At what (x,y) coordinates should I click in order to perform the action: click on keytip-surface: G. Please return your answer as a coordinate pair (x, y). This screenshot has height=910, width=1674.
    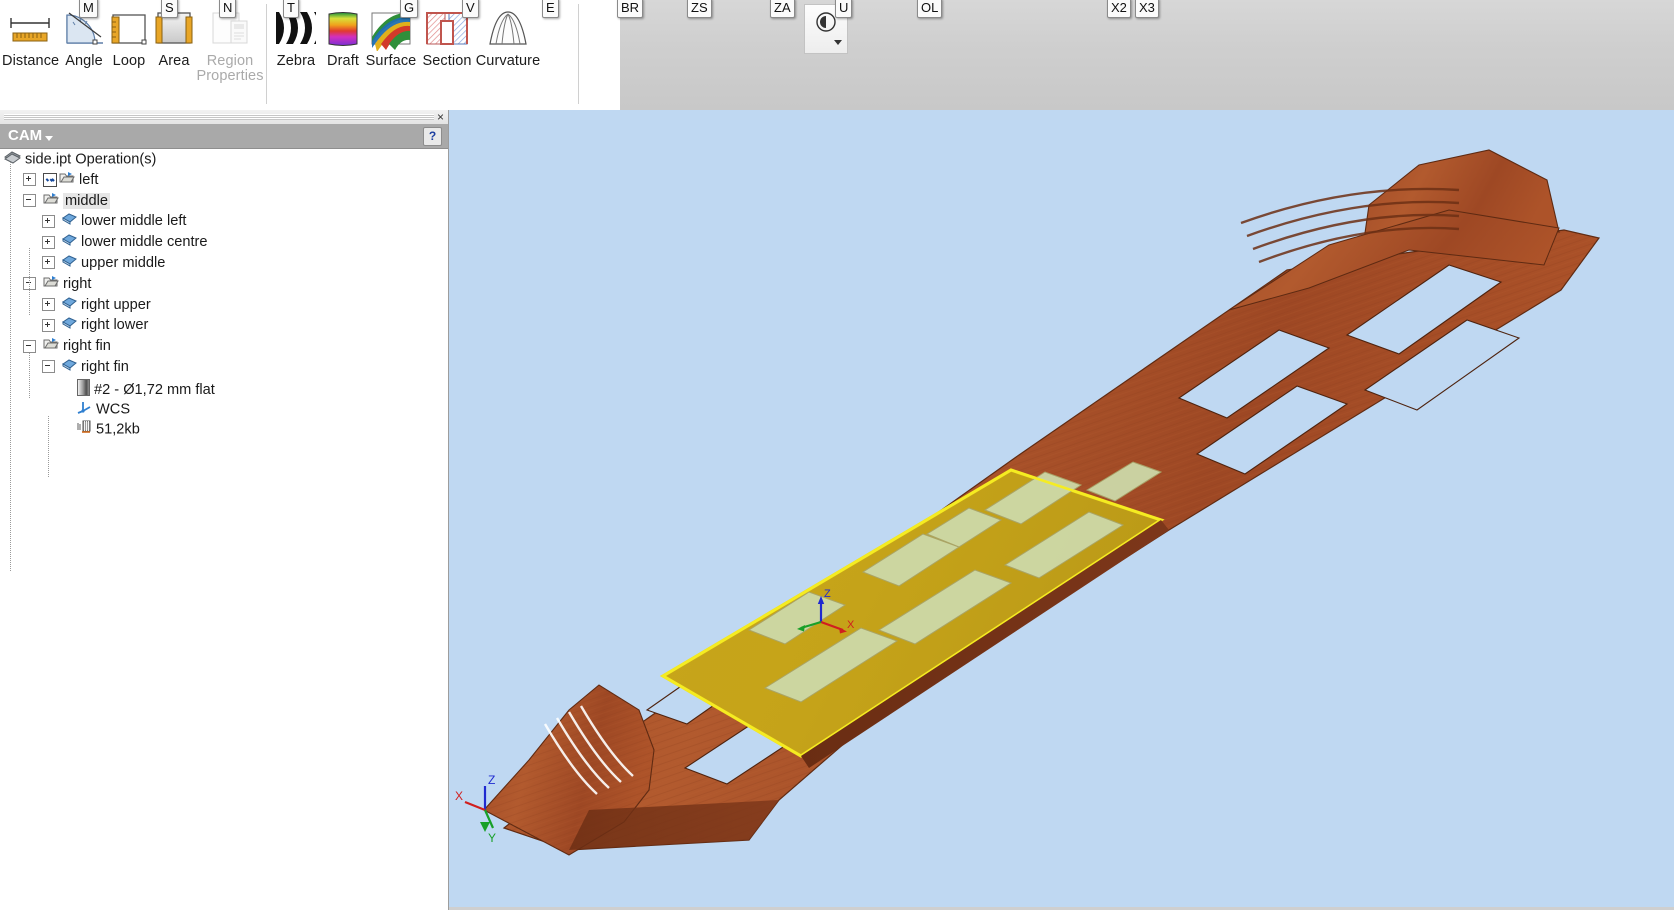
    Looking at the image, I should click on (409, 9).